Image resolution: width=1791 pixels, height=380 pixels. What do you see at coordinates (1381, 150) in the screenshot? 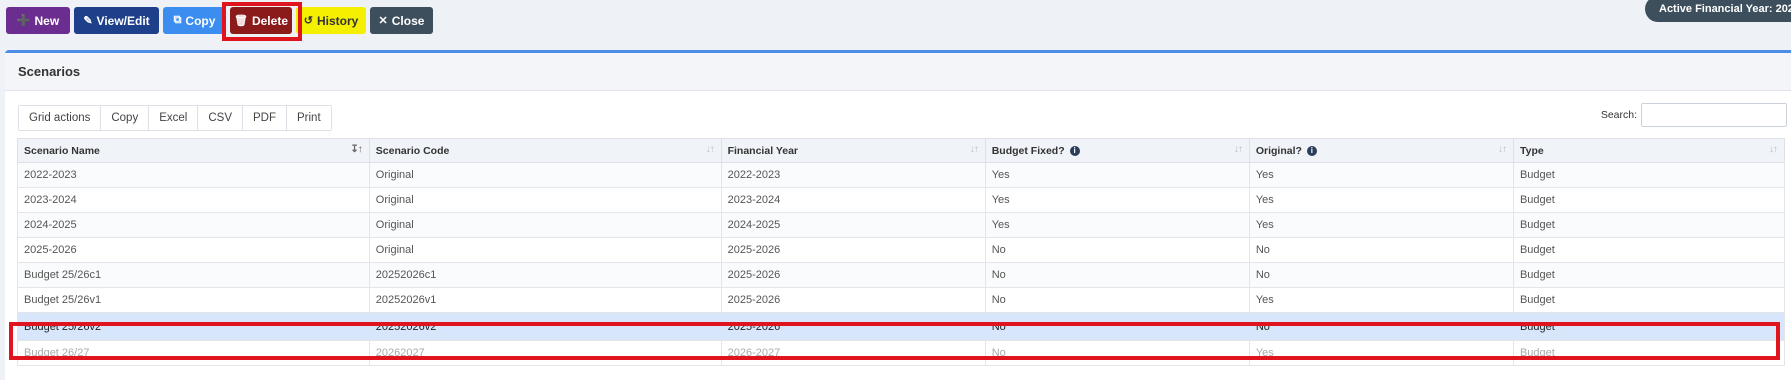
I see `col-original: Original? i ↓↑` at bounding box center [1381, 150].